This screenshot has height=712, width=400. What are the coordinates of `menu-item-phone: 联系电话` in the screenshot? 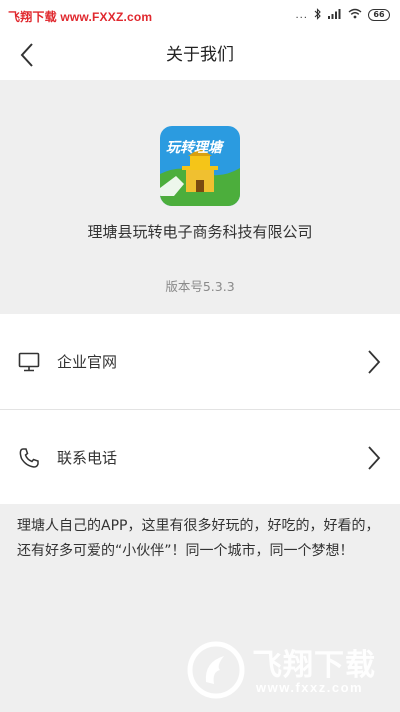 It's located at (200, 457).